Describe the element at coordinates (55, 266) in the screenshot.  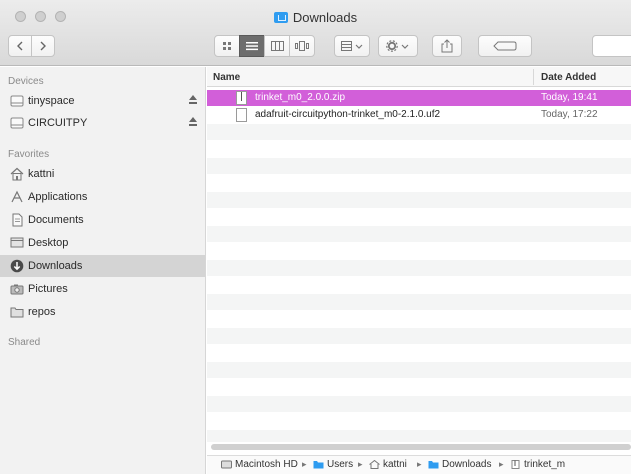
I see `sidebar-item-label: Downloads` at that location.